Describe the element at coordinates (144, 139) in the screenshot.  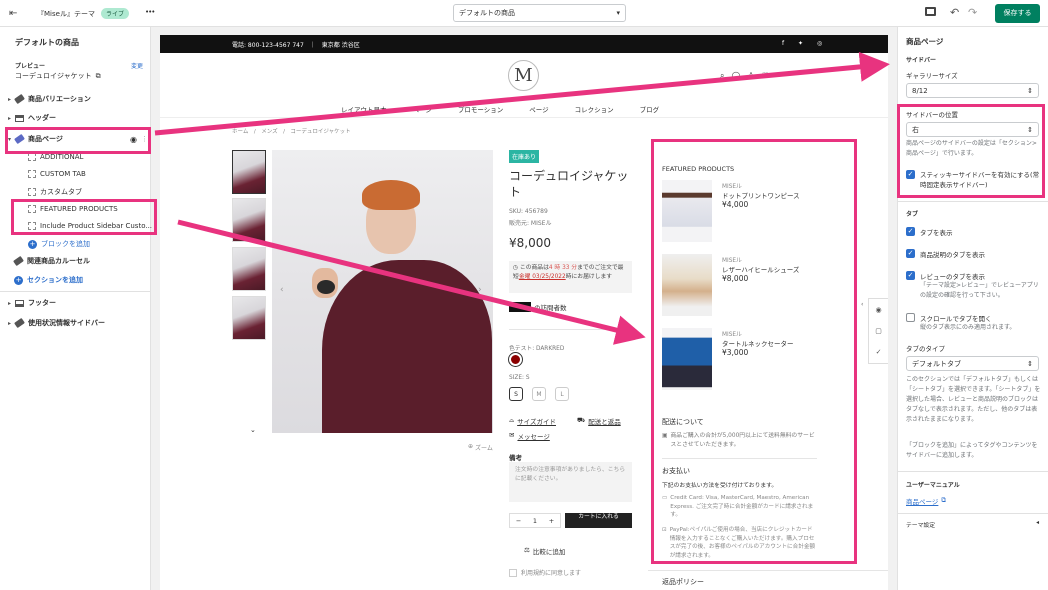
I see `drag-handle-icon: ⋮` at that location.